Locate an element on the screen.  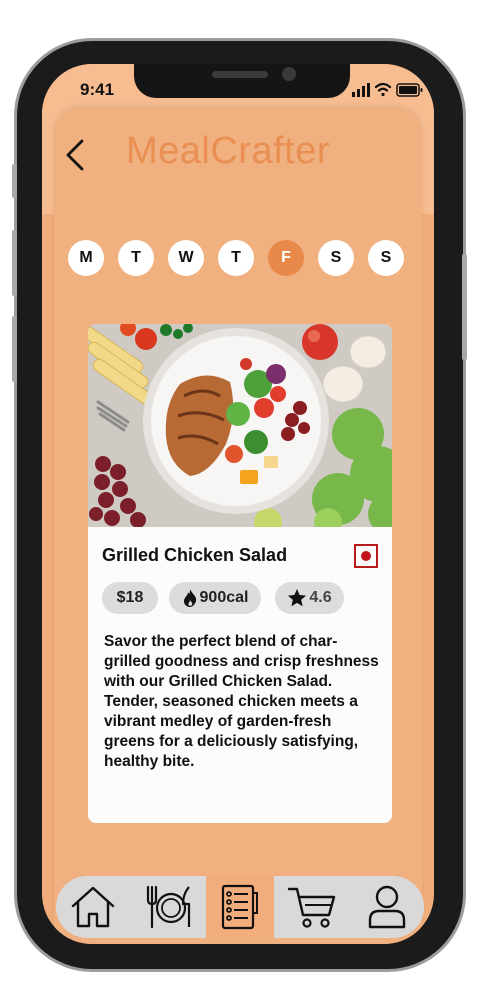
meal-plan-list-icon is located at coordinates (239, 907).